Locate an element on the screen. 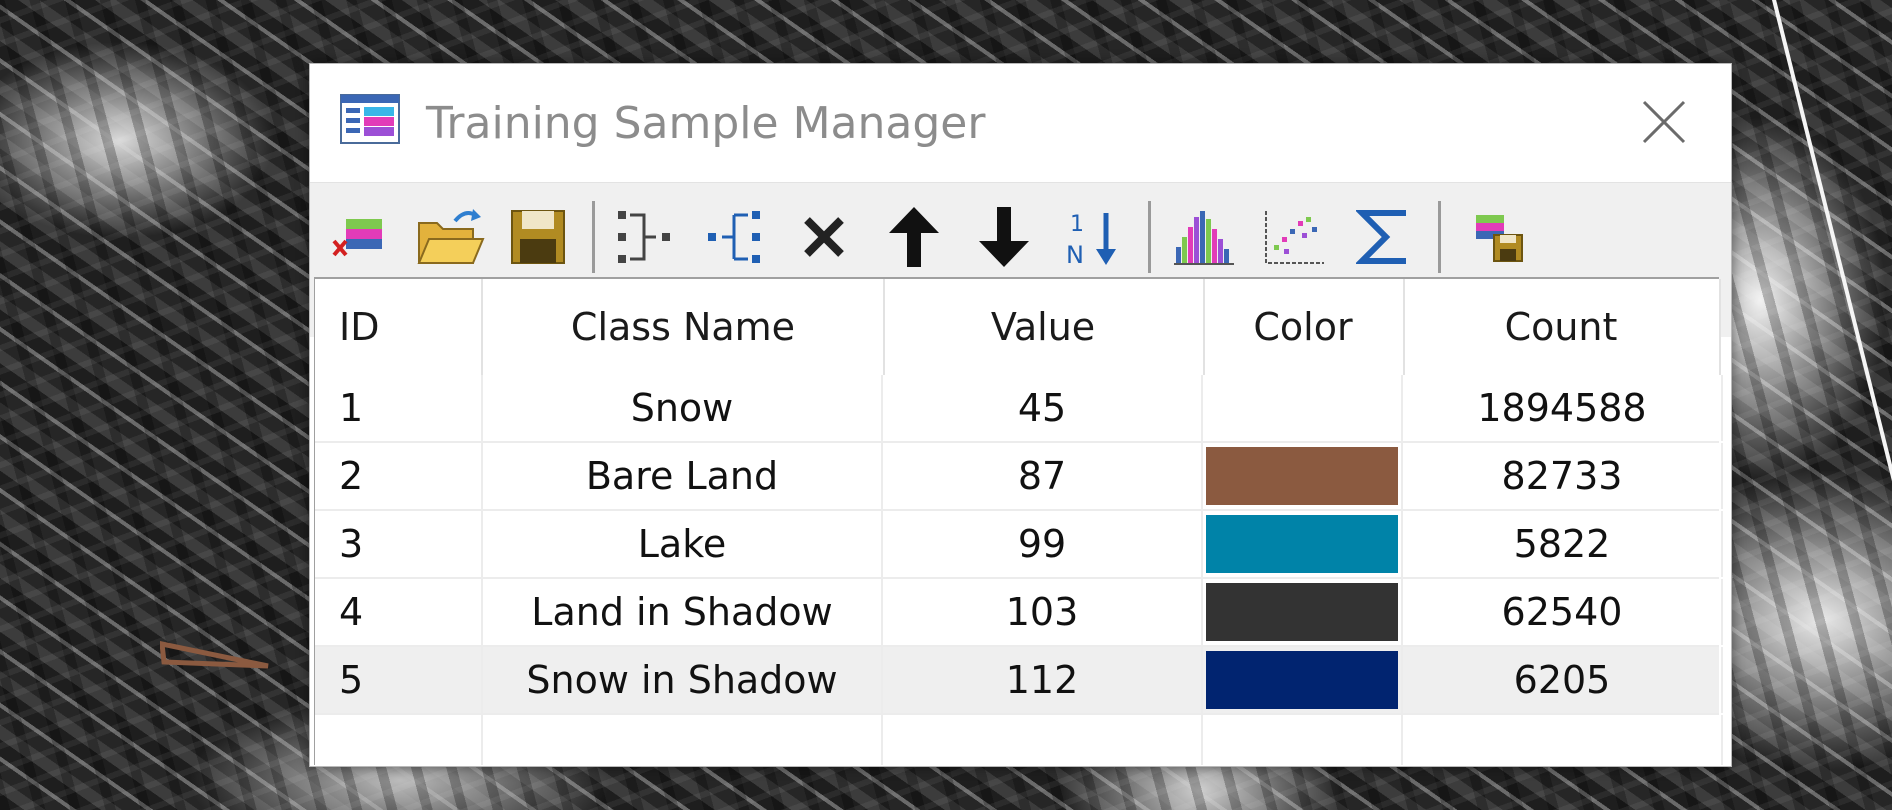 The image size is (1892, 810). histogram-button is located at coordinates (1204, 237).